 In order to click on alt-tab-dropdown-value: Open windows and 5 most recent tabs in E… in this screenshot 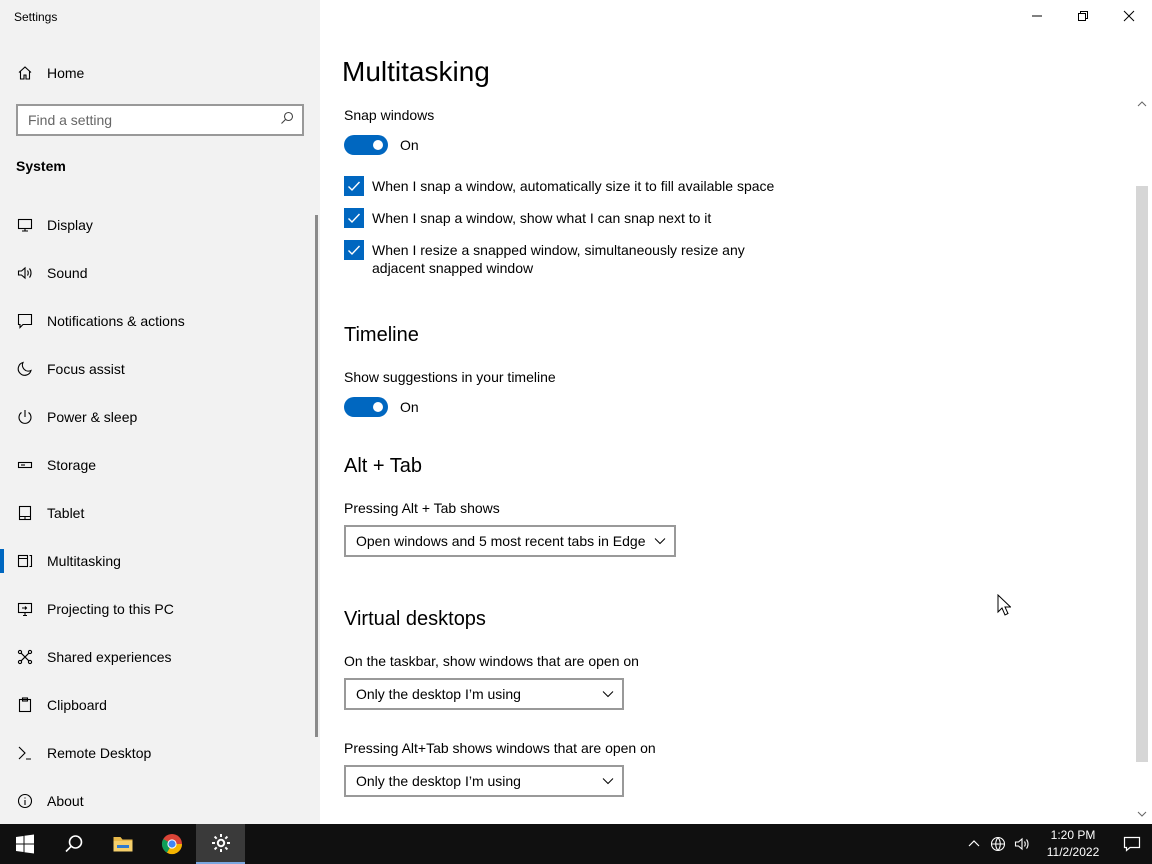, I will do `click(501, 541)`.